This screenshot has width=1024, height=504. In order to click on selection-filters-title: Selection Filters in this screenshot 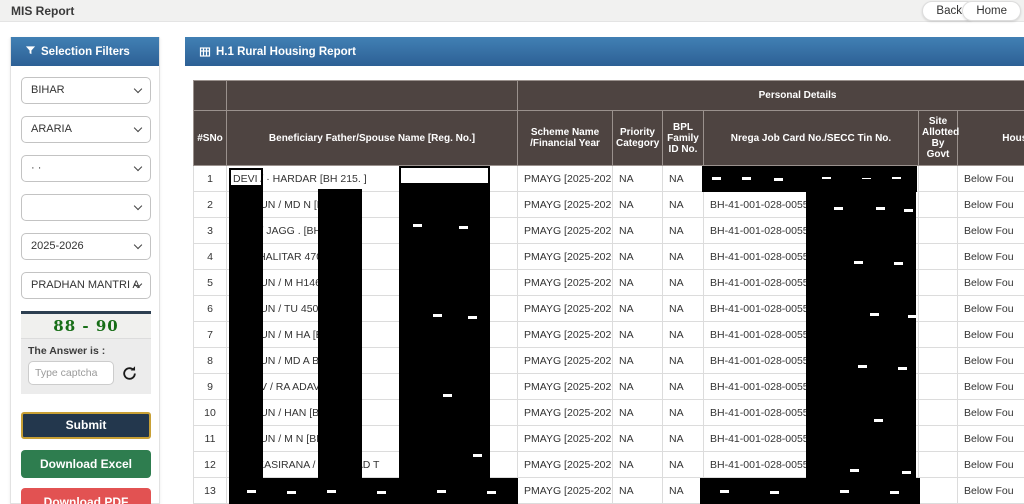, I will do `click(85, 51)`.